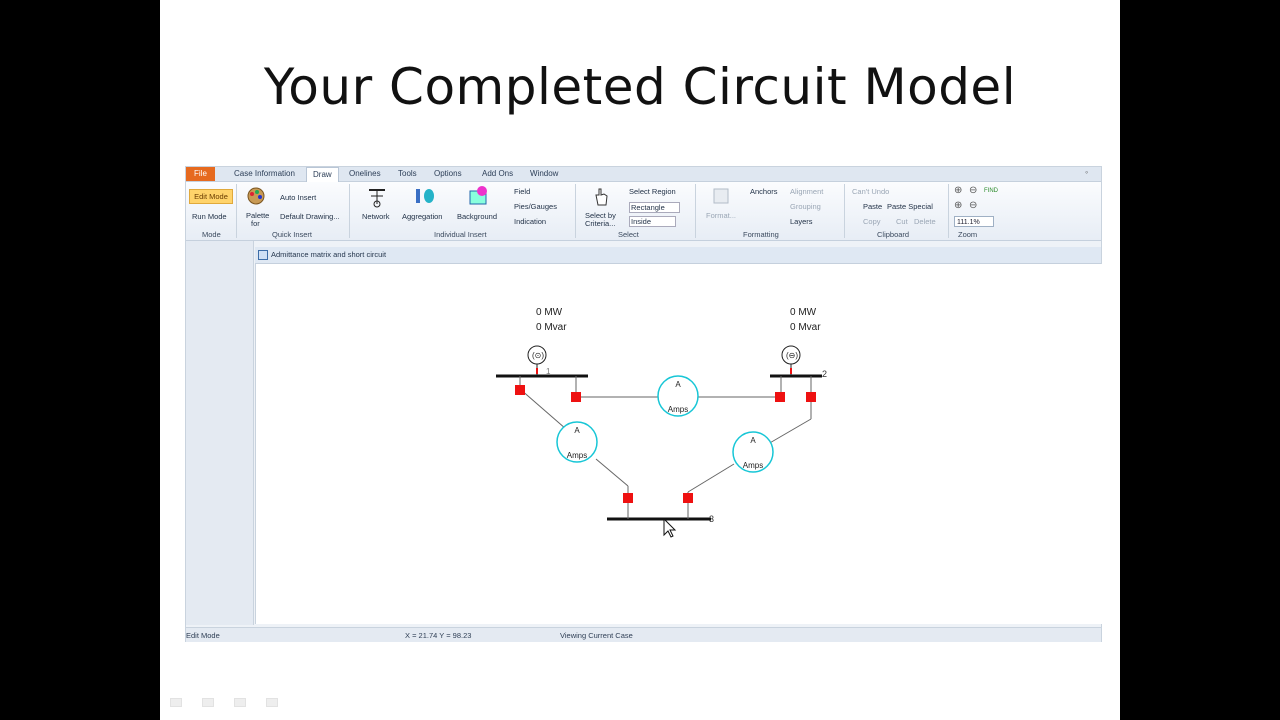  Describe the element at coordinates (678, 396) in the screenshot. I see `ammeter-top: A Amps` at that location.